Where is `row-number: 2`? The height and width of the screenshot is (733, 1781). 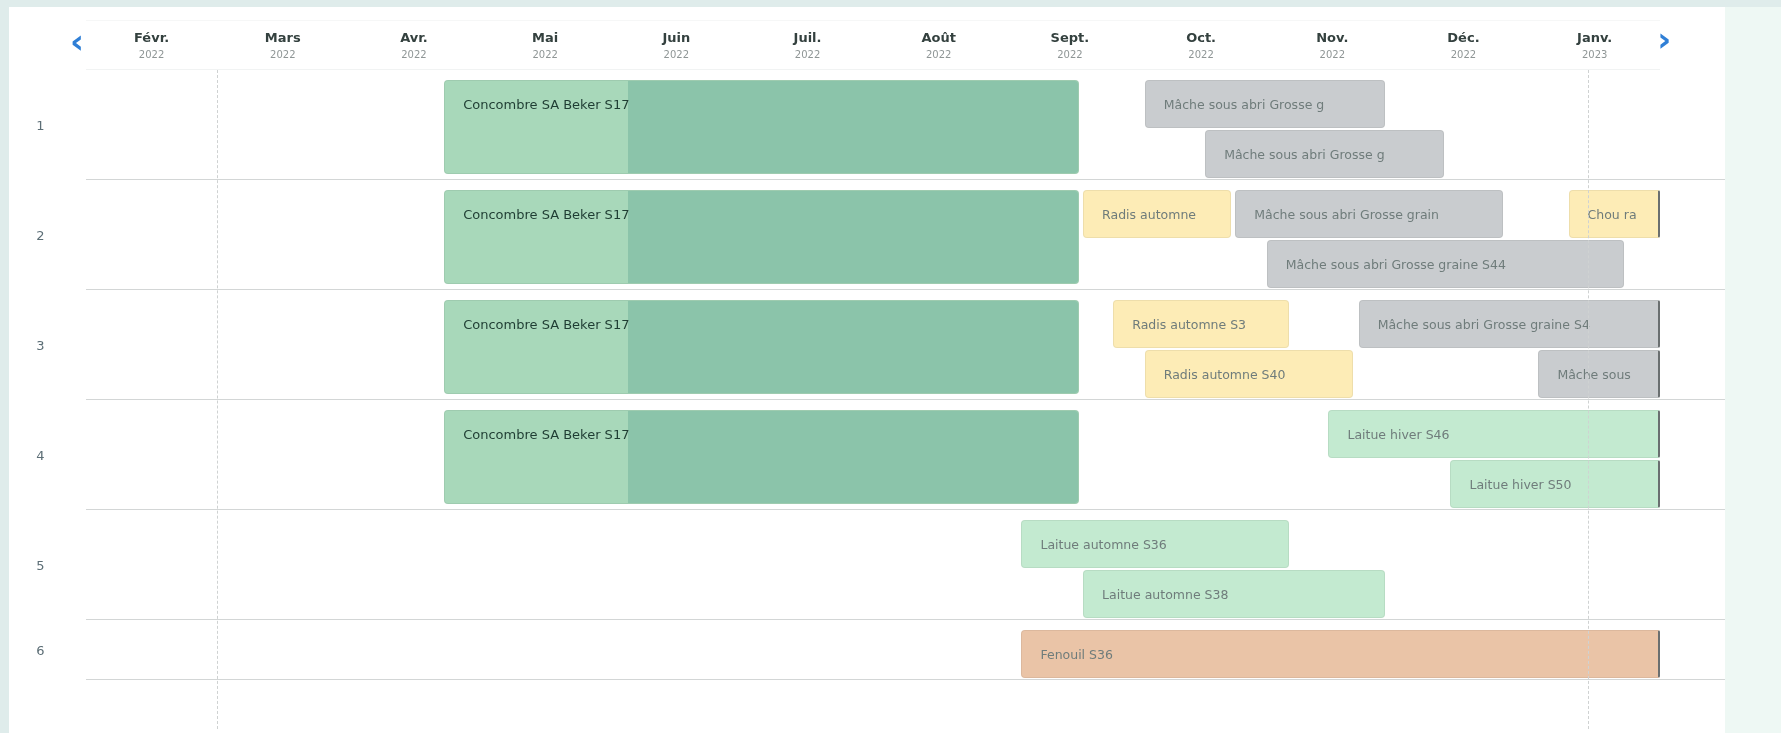
row-number: 2 is located at coordinates (40, 235).